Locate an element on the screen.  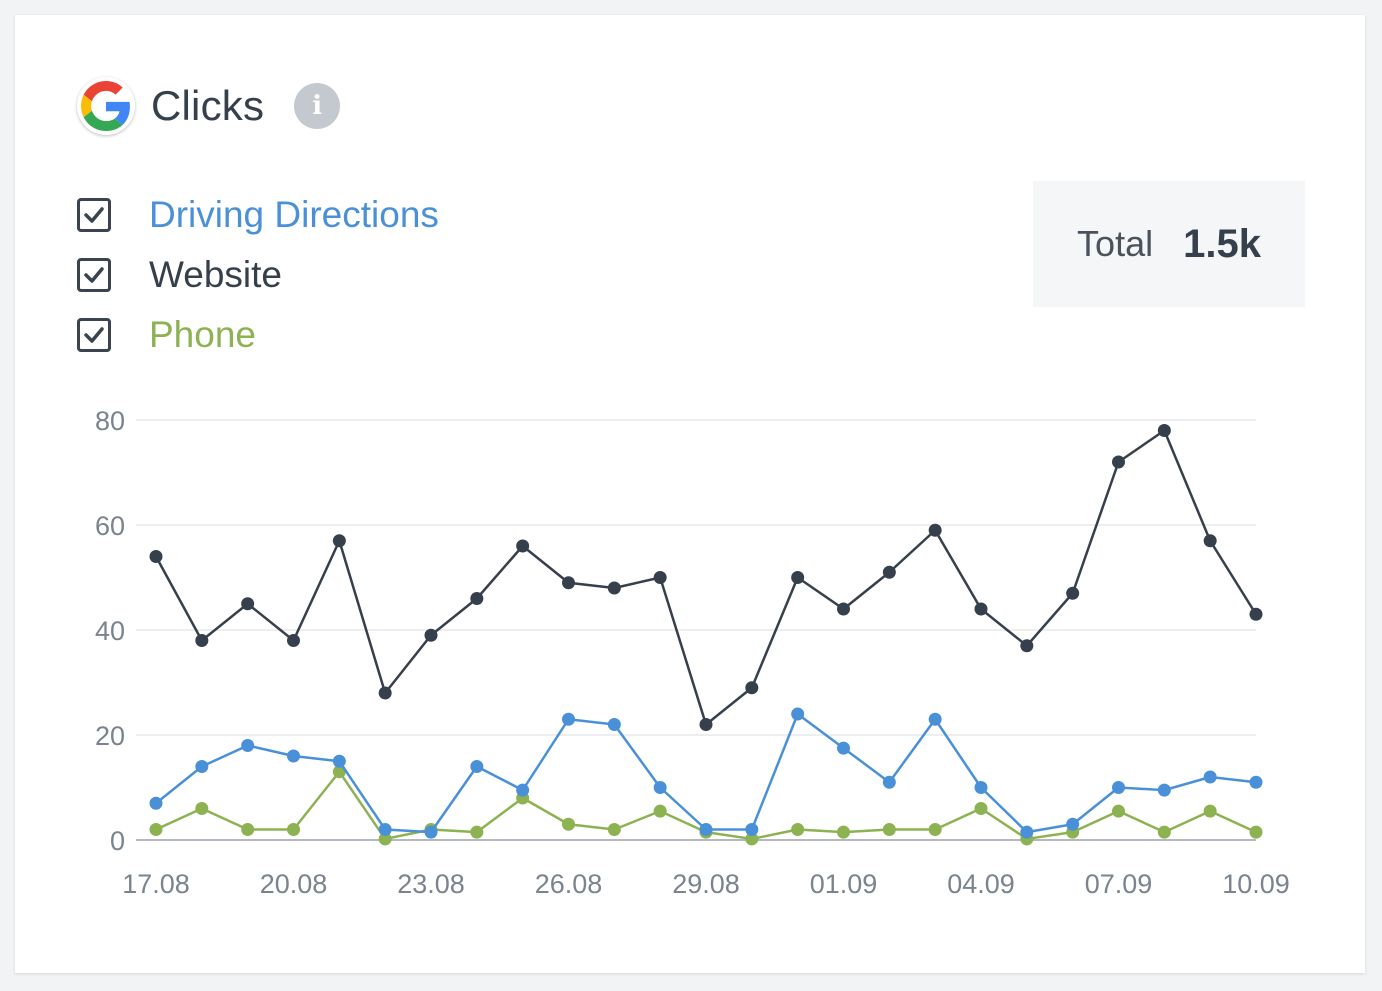
x-tick-label: 10.09 is located at coordinates (1256, 884).